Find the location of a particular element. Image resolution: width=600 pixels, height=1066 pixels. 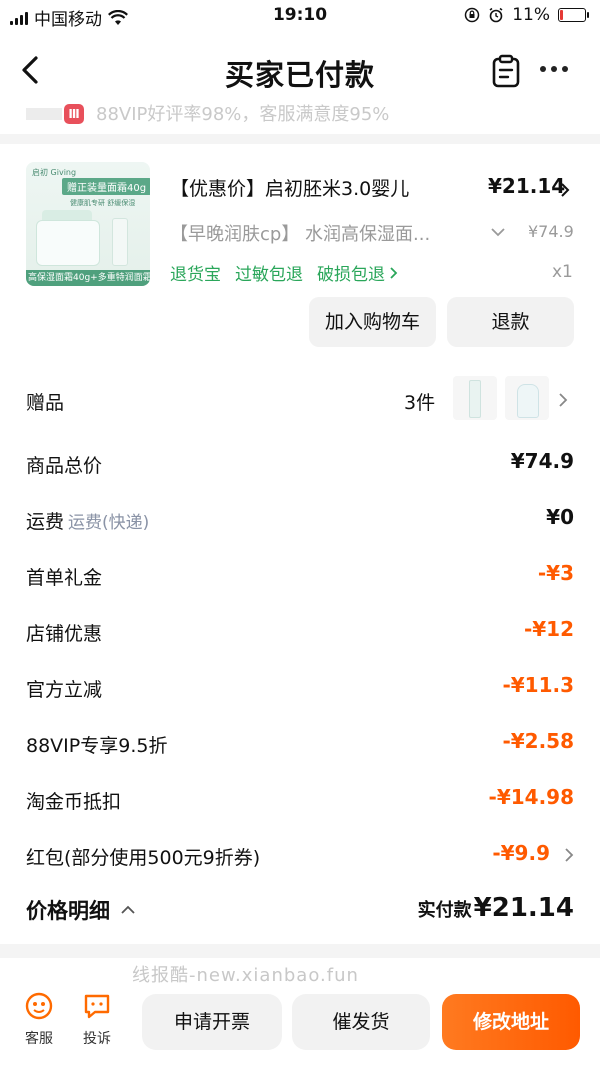

price-row-red-packet: 红包(部分使用500元9折券) -¥9.9 is located at coordinates (300, 855).